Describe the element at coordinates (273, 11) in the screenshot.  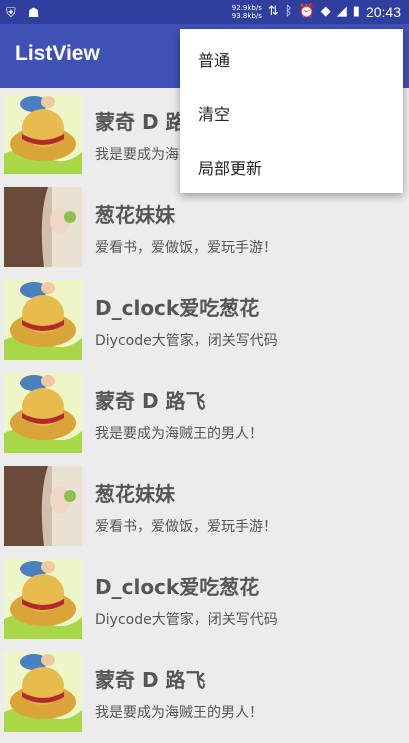
I see `data-arrows-icon: ⇅` at that location.